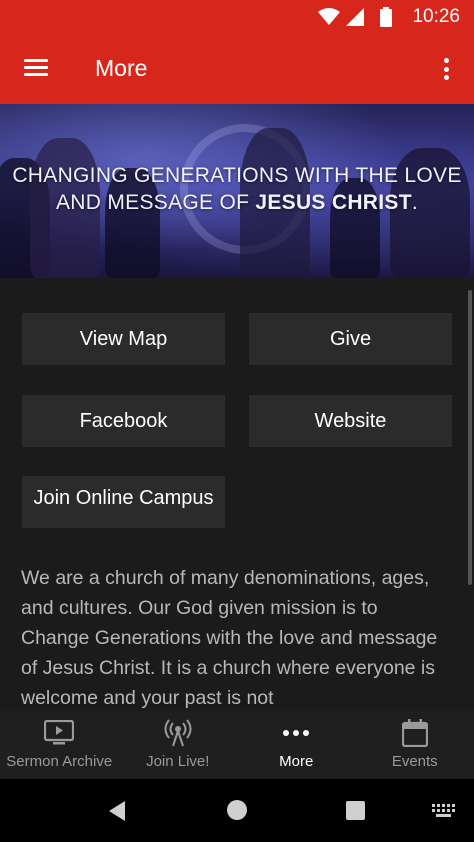  I want to click on more-dots-icon, so click(296, 733).